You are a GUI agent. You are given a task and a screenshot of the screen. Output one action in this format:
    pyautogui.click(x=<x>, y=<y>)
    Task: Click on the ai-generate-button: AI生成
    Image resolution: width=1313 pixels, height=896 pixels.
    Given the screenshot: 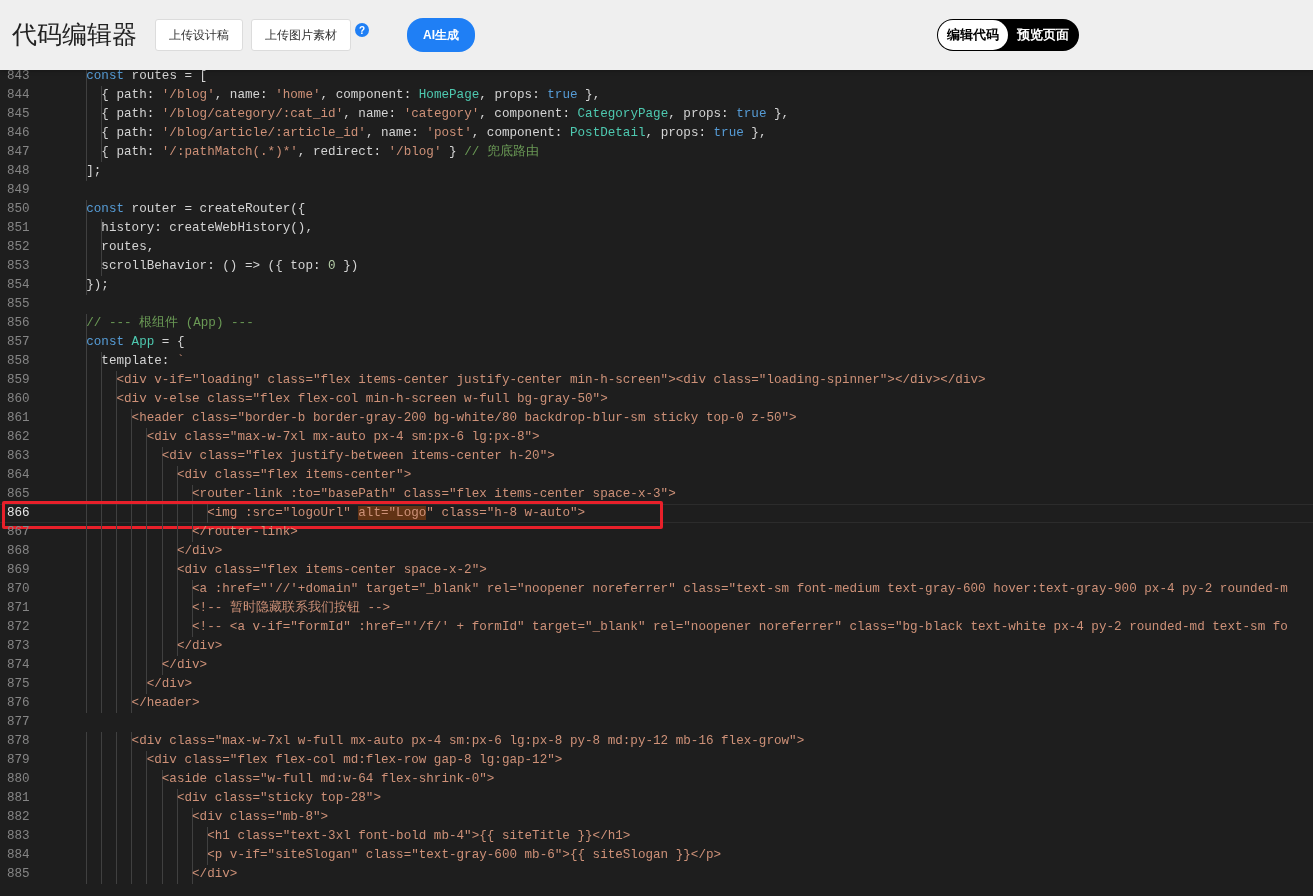 What is the action you would take?
    pyautogui.click(x=441, y=35)
    